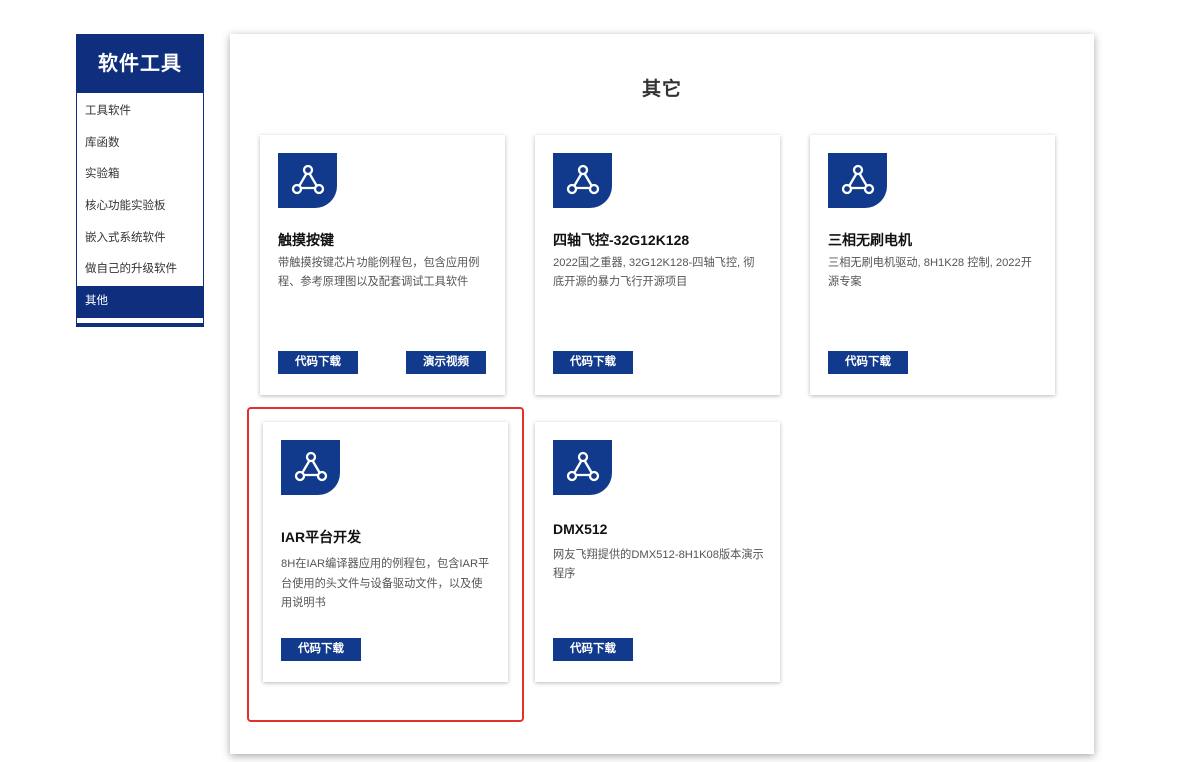 This screenshot has height=762, width=1187. I want to click on card-title: 触摸按键, so click(306, 240).